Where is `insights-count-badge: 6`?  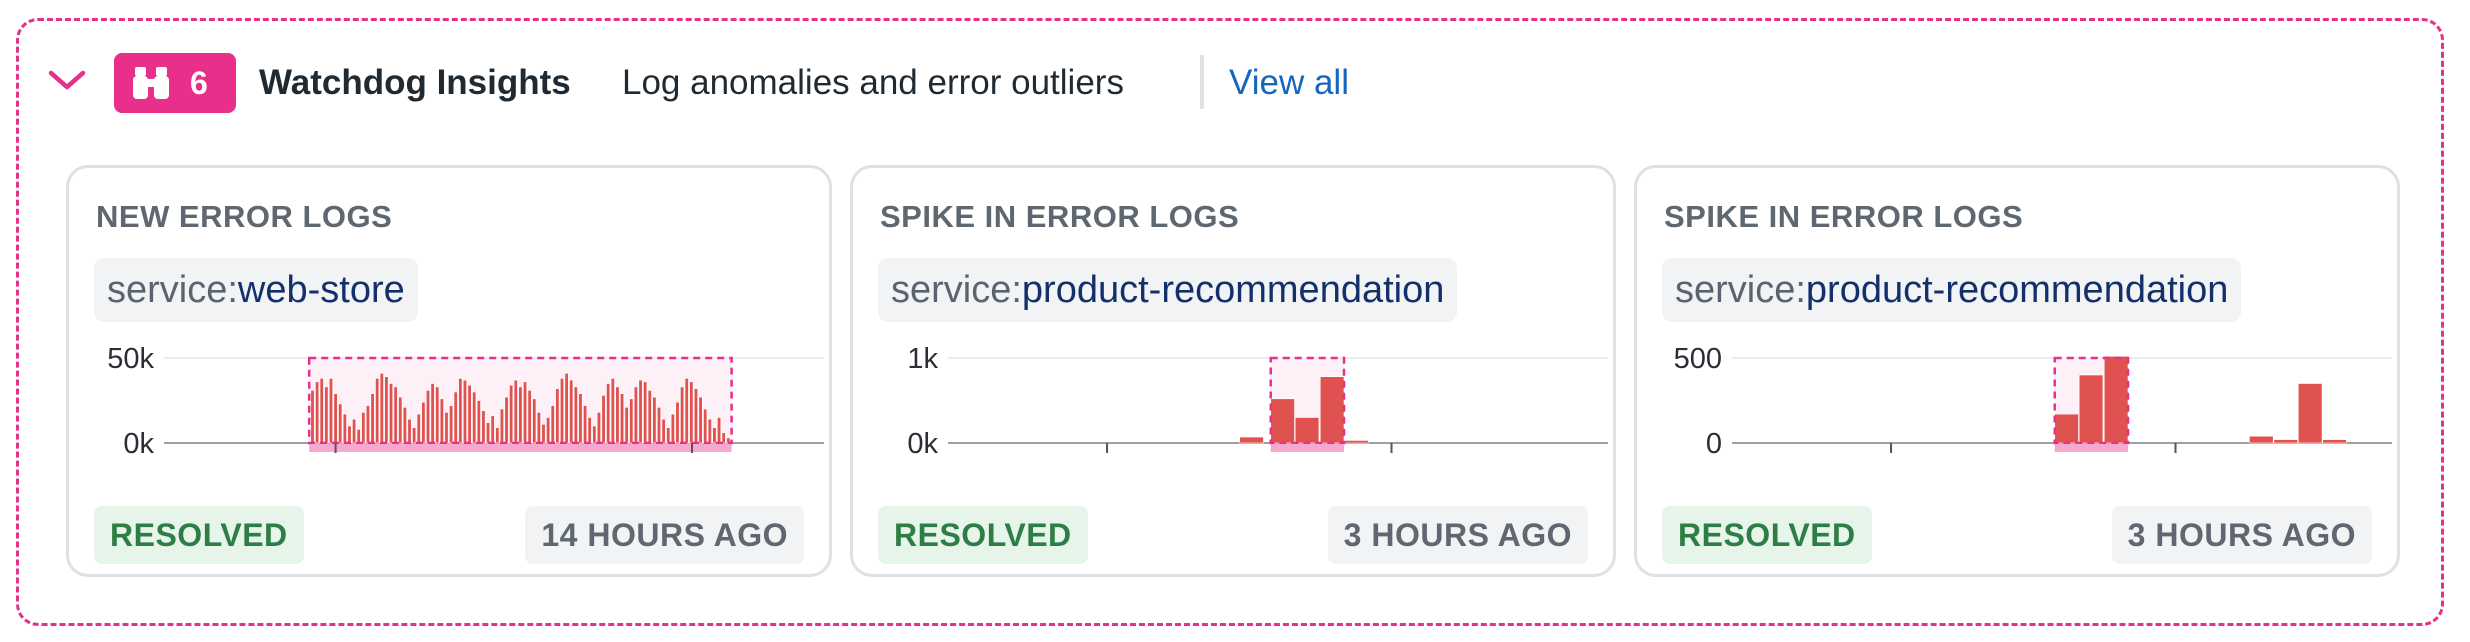 insights-count-badge: 6 is located at coordinates (175, 83).